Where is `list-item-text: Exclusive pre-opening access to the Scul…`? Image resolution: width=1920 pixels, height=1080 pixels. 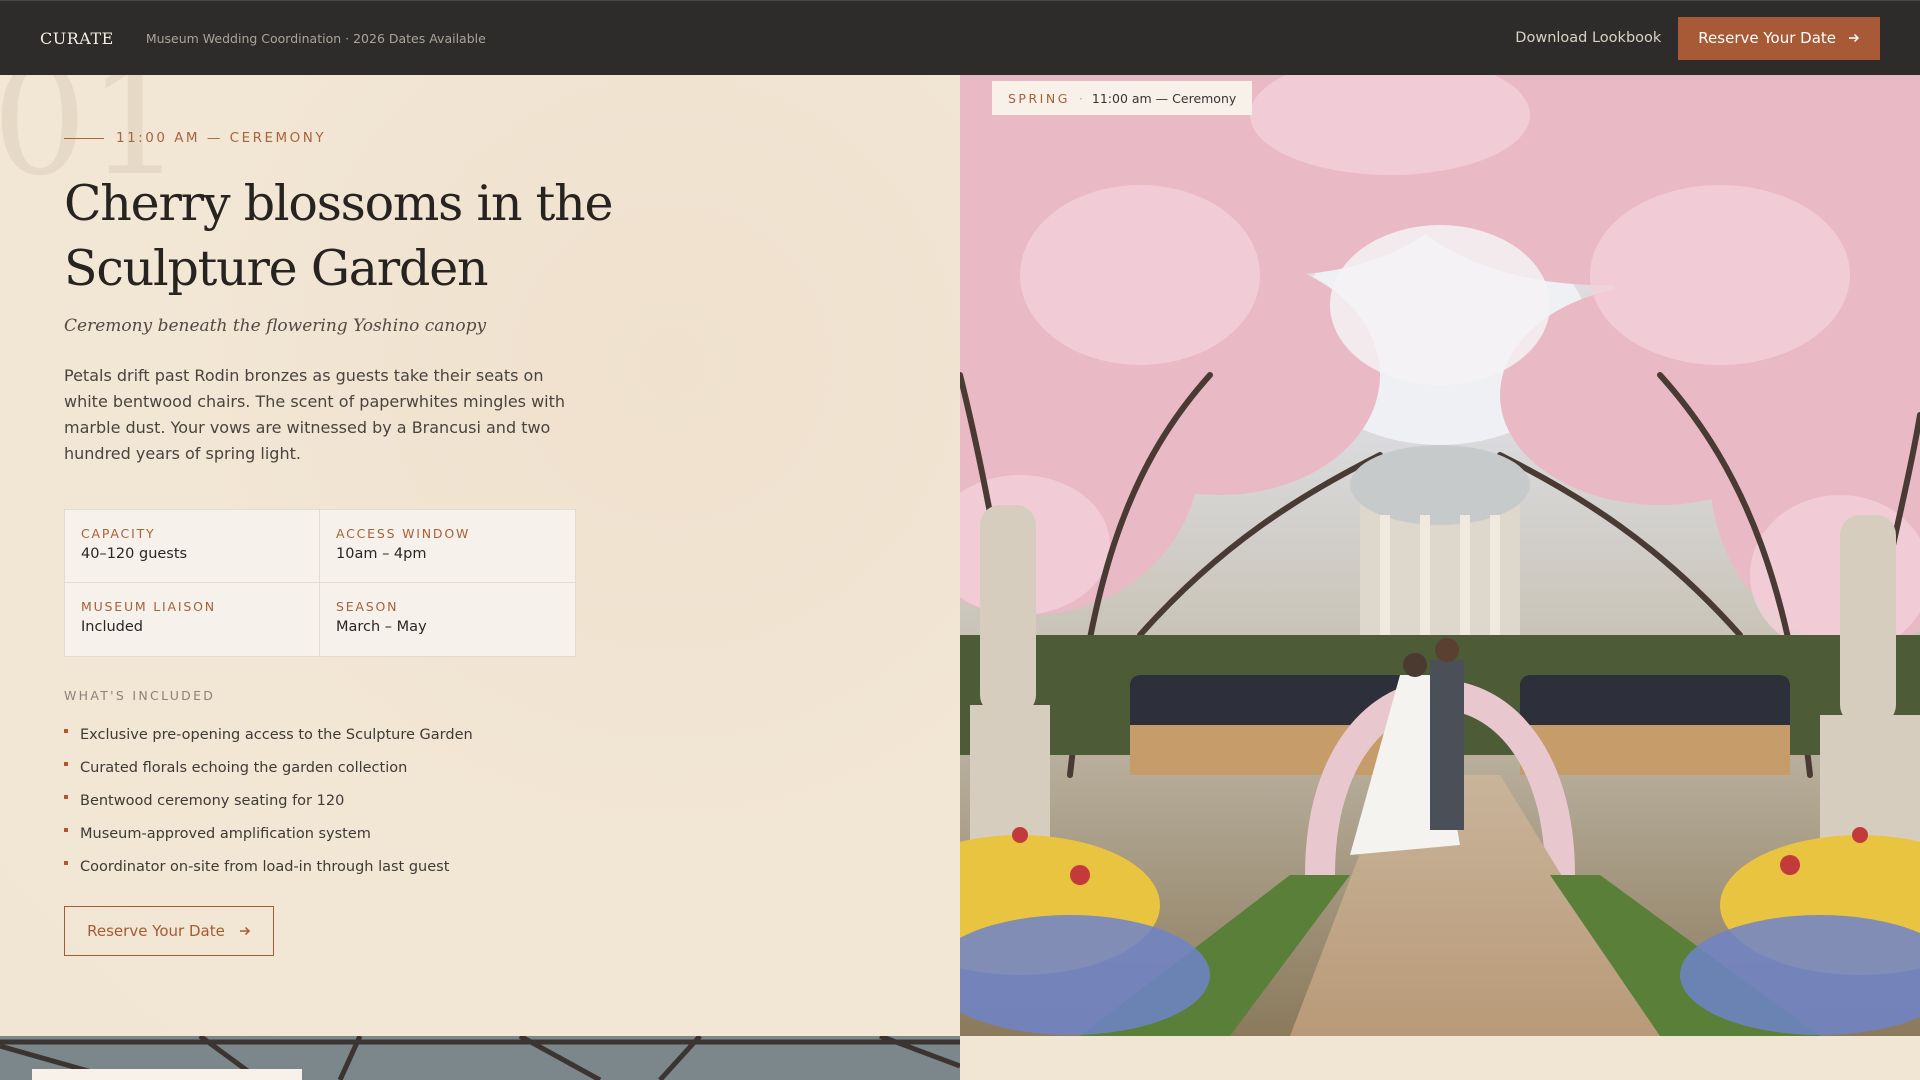 list-item-text: Exclusive pre-opening access to the Scul… is located at coordinates (276, 734).